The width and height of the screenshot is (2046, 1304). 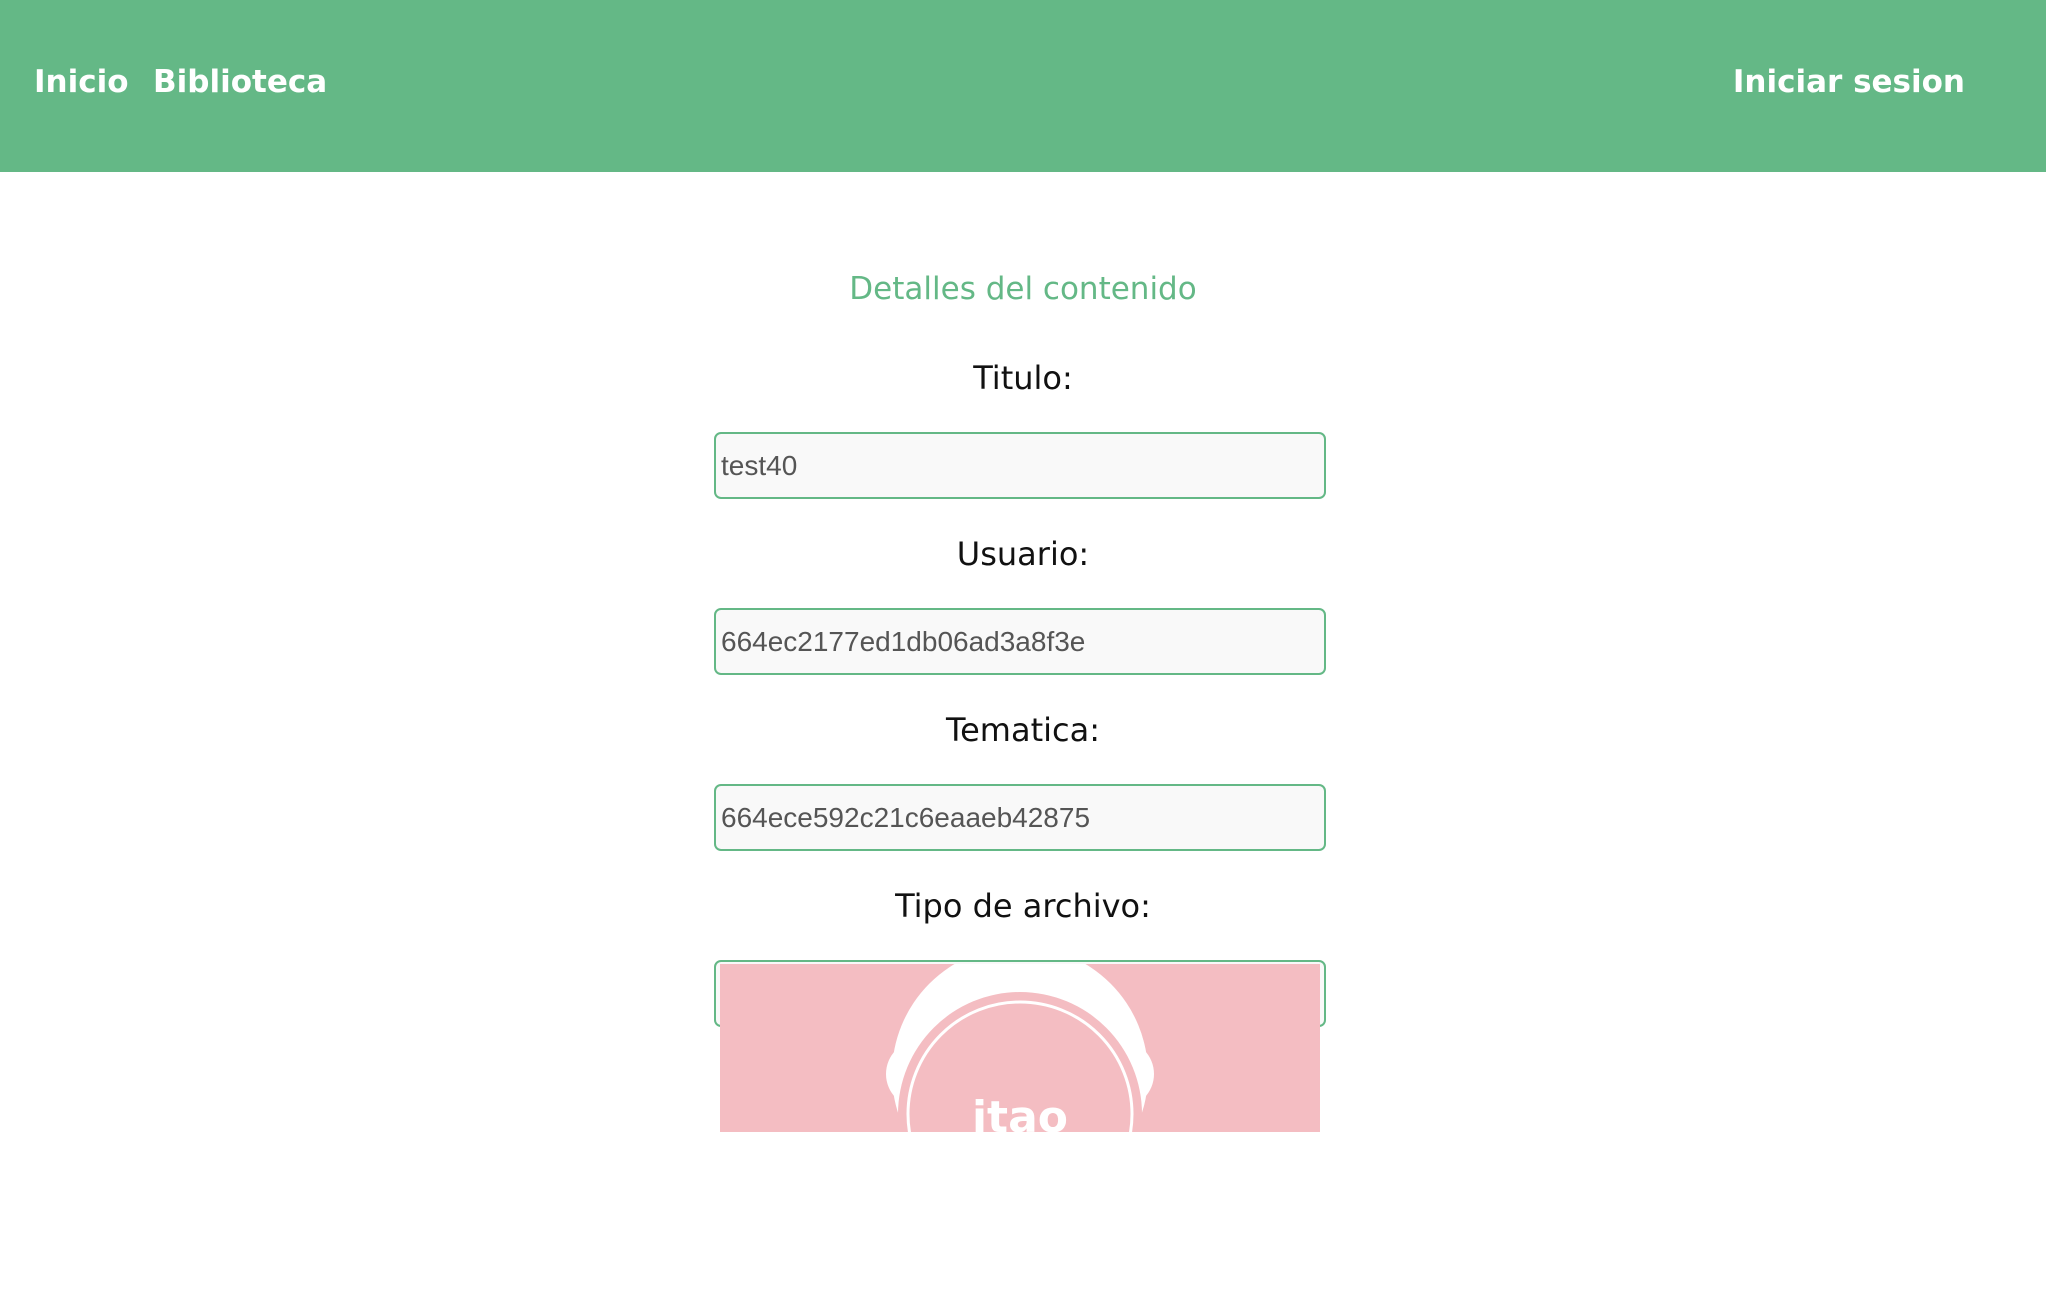 I want to click on content-image-preview: itao, so click(x=1020, y=1048).